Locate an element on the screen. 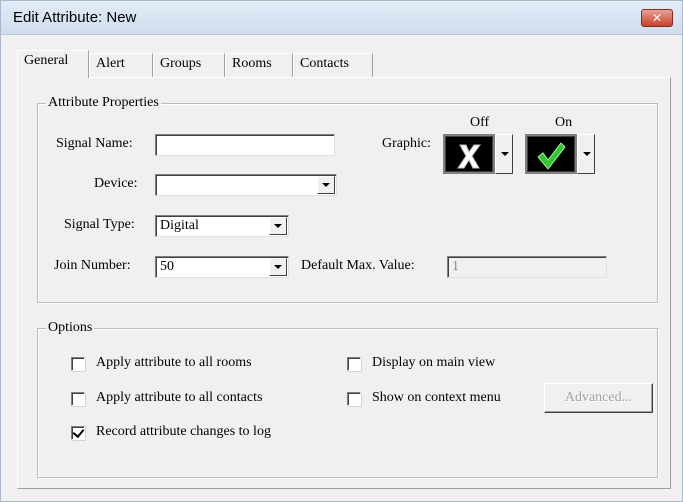  default-max-value-input: 1 is located at coordinates (527, 267).